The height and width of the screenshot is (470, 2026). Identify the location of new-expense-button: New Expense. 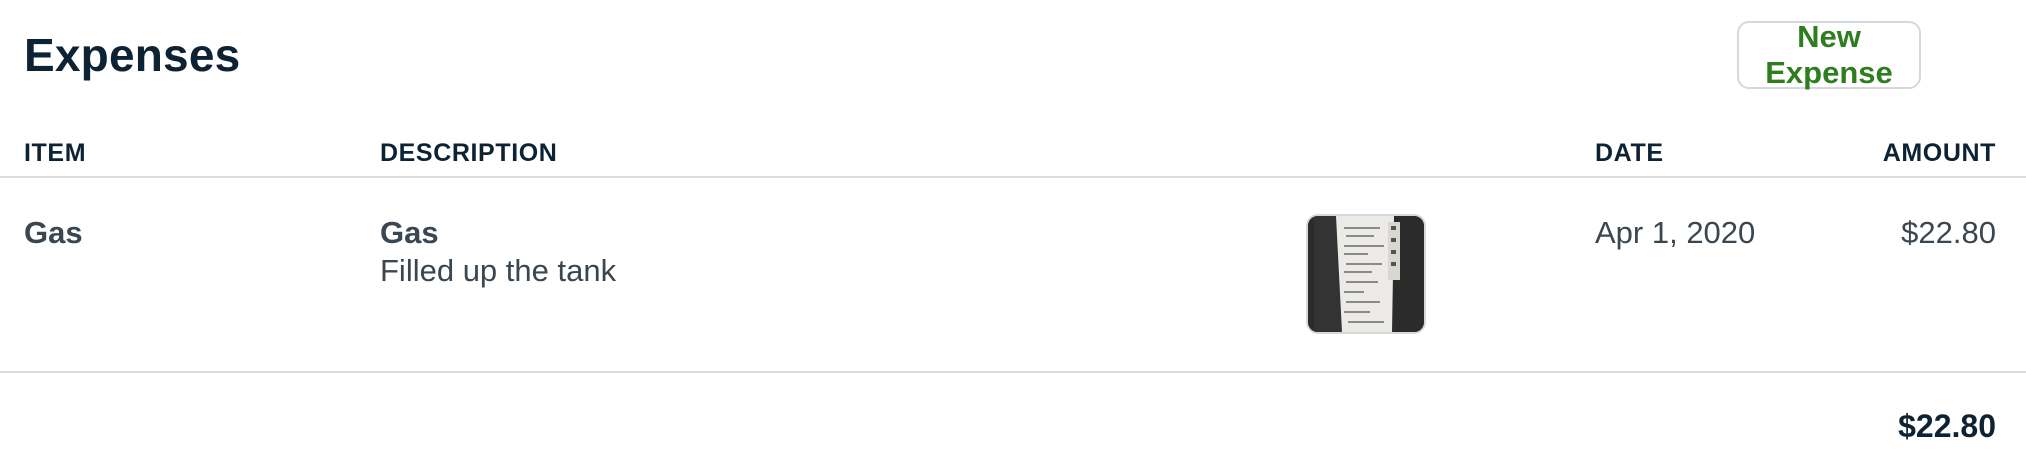
(1829, 54).